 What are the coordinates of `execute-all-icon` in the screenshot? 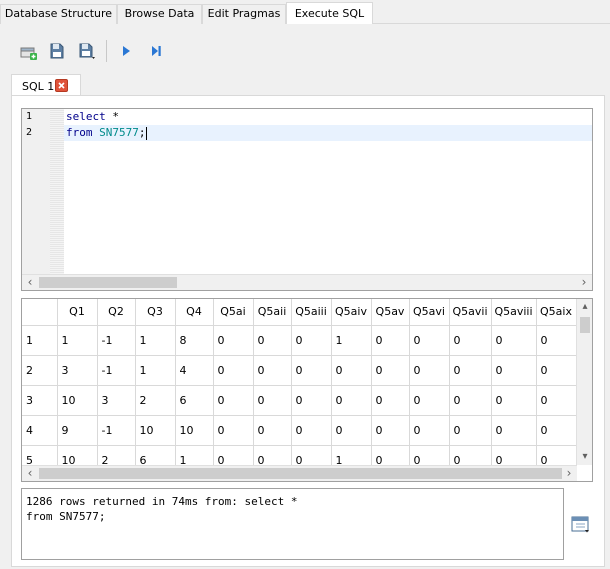 It's located at (126, 51).